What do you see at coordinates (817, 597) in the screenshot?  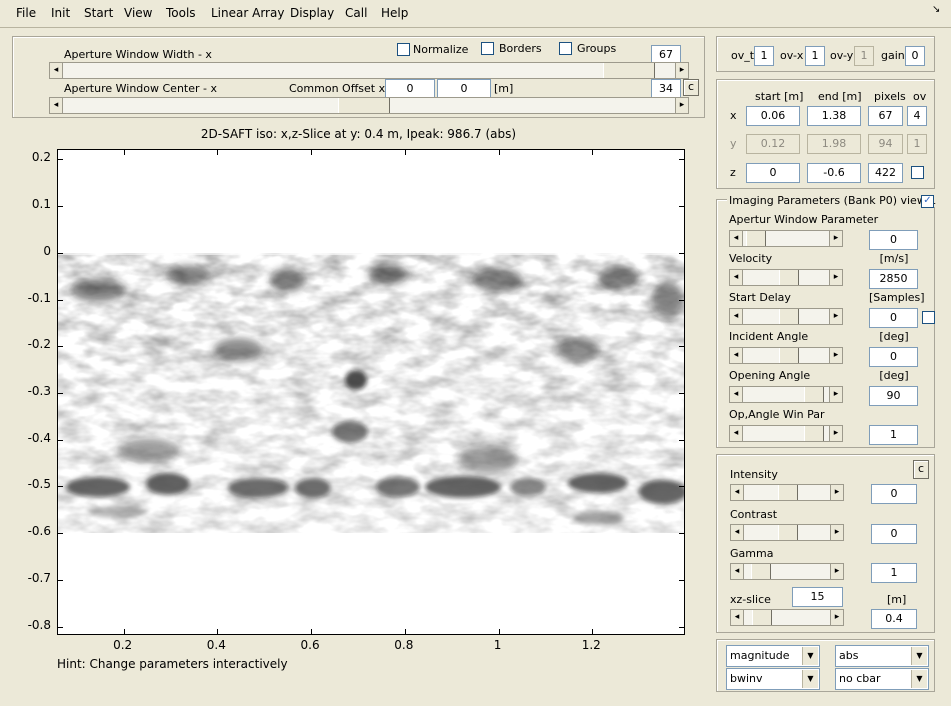 I see `xz-slice-field: 15` at bounding box center [817, 597].